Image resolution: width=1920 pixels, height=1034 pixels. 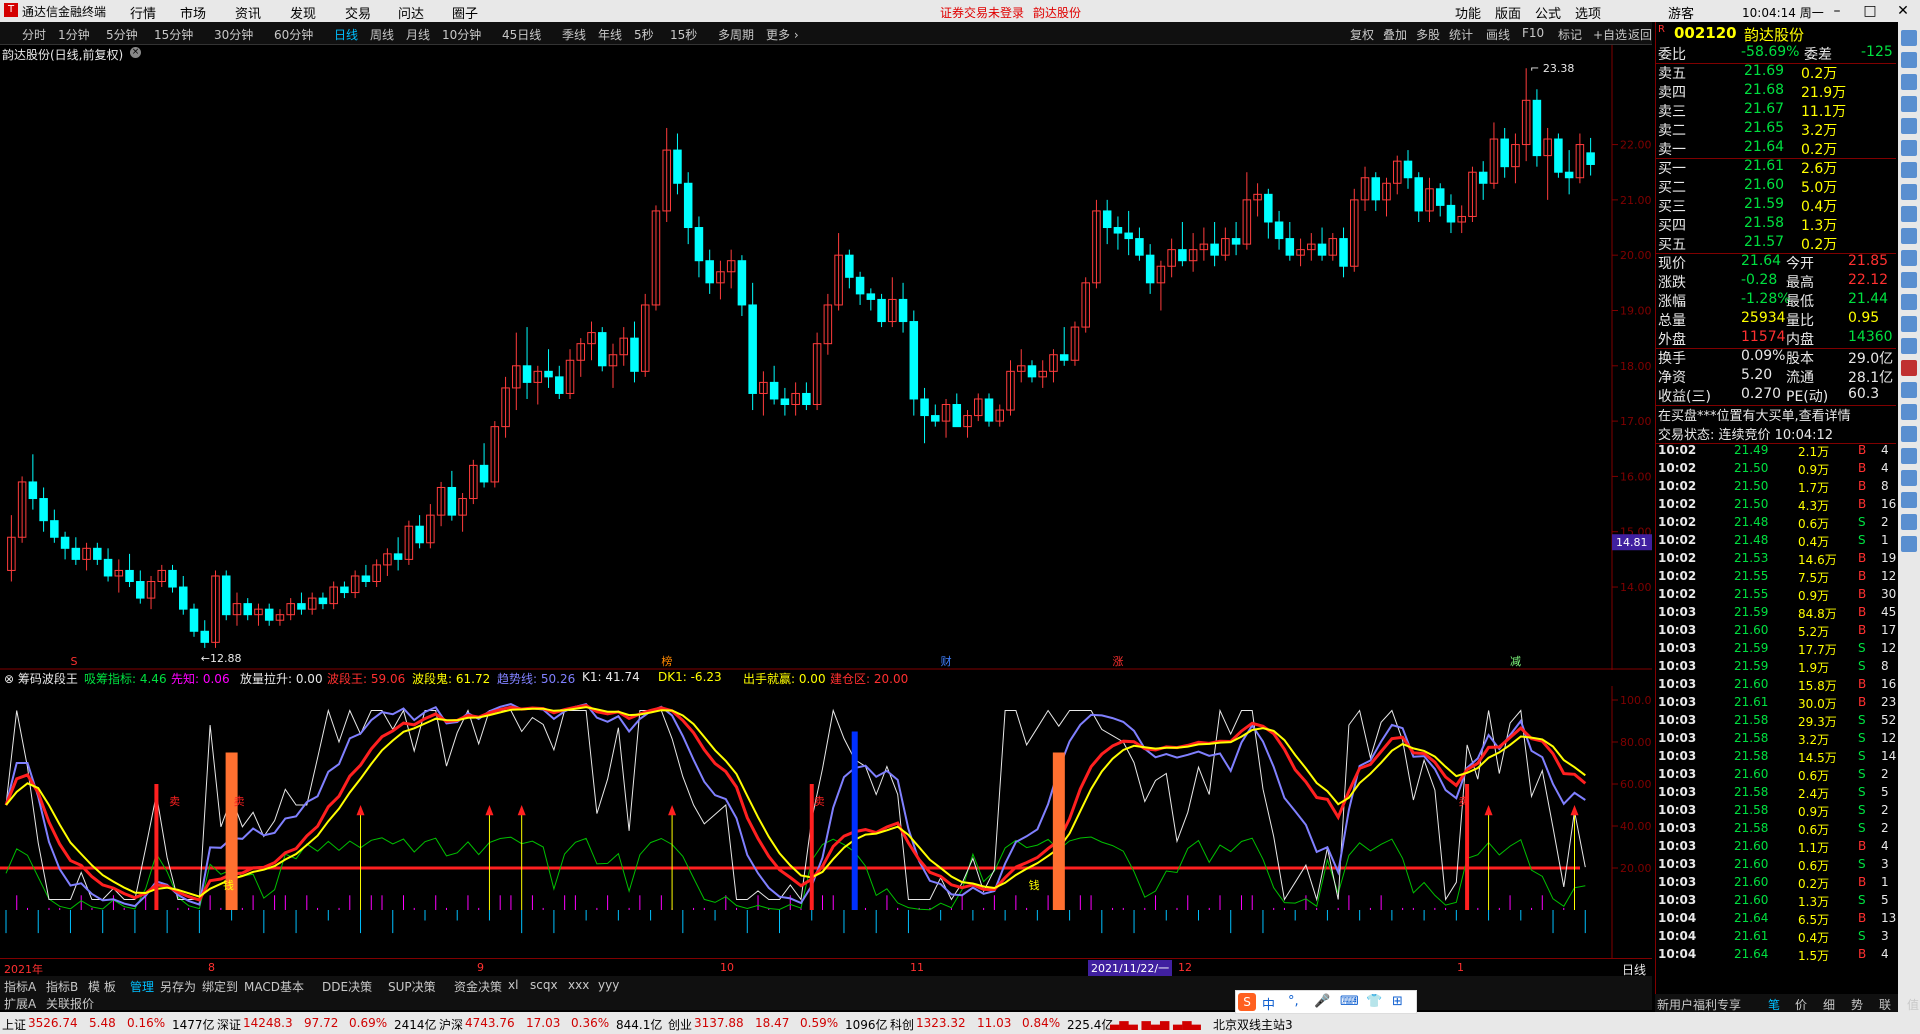 I want to click on ime-button-4: 👕, so click(x=1374, y=1001).